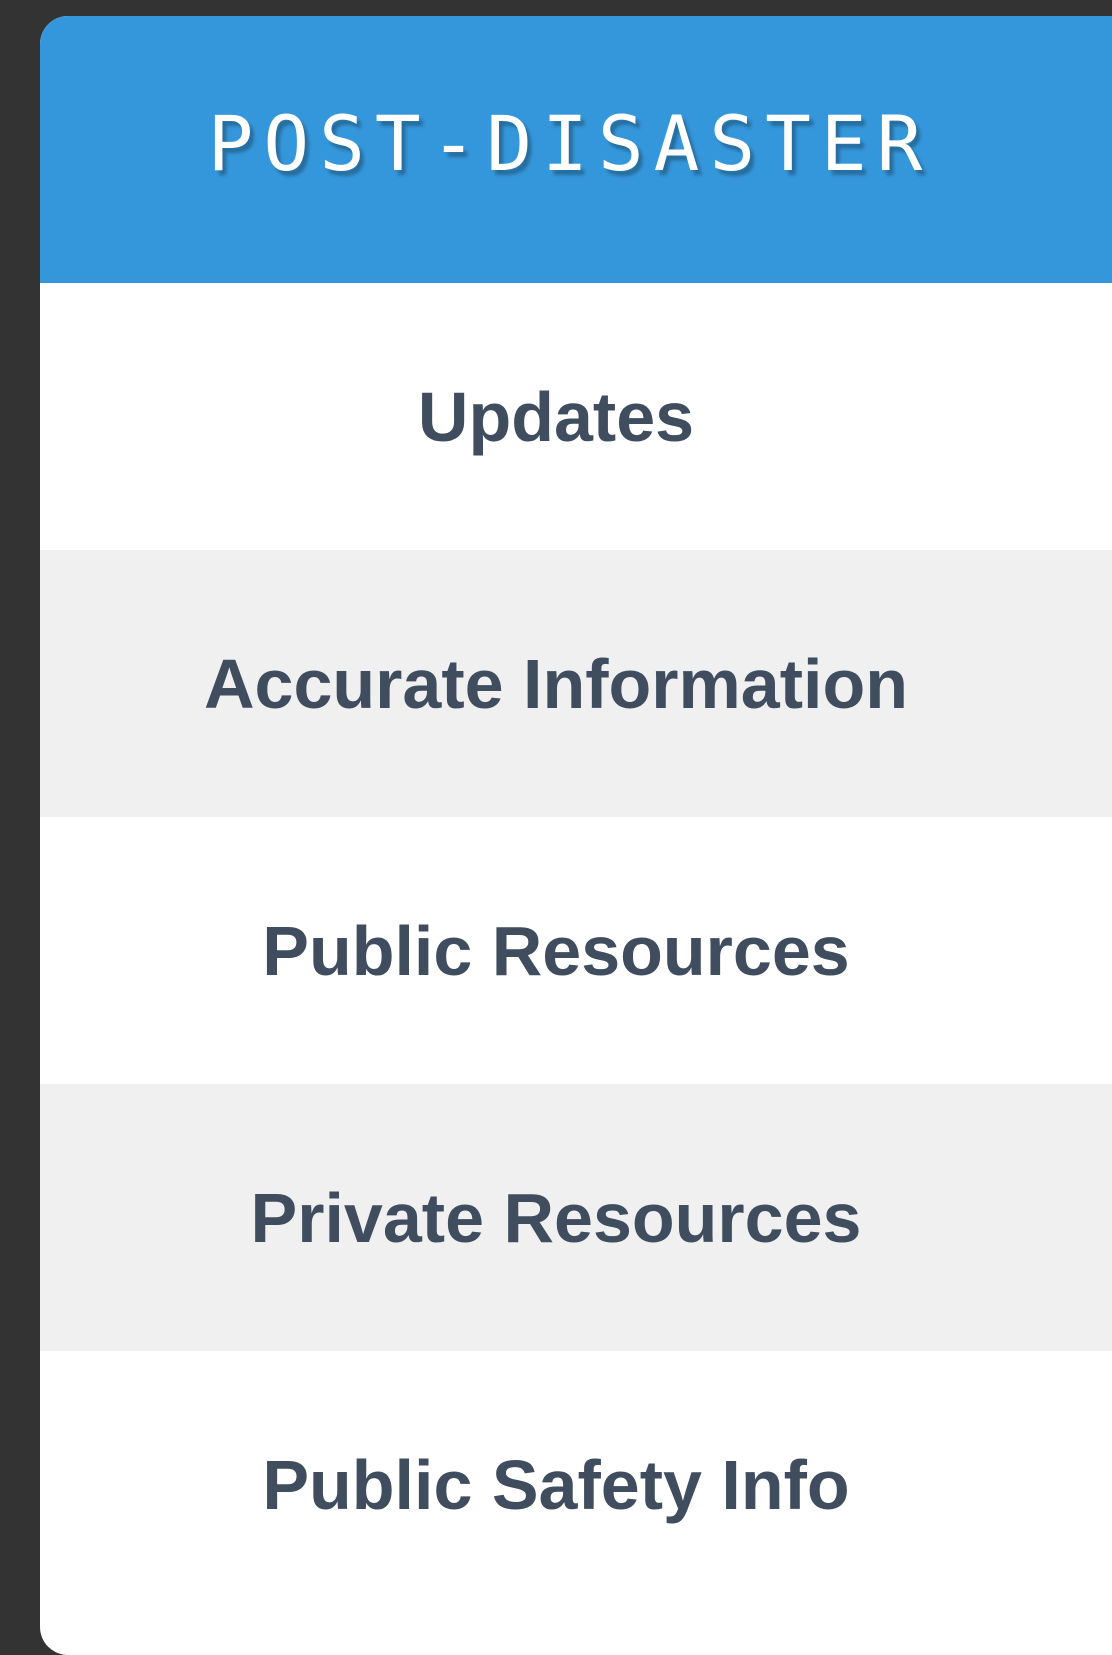 The image size is (1112, 1655). Describe the element at coordinates (556, 1484) in the screenshot. I see `menu-item-label: Public Safety Info` at that location.